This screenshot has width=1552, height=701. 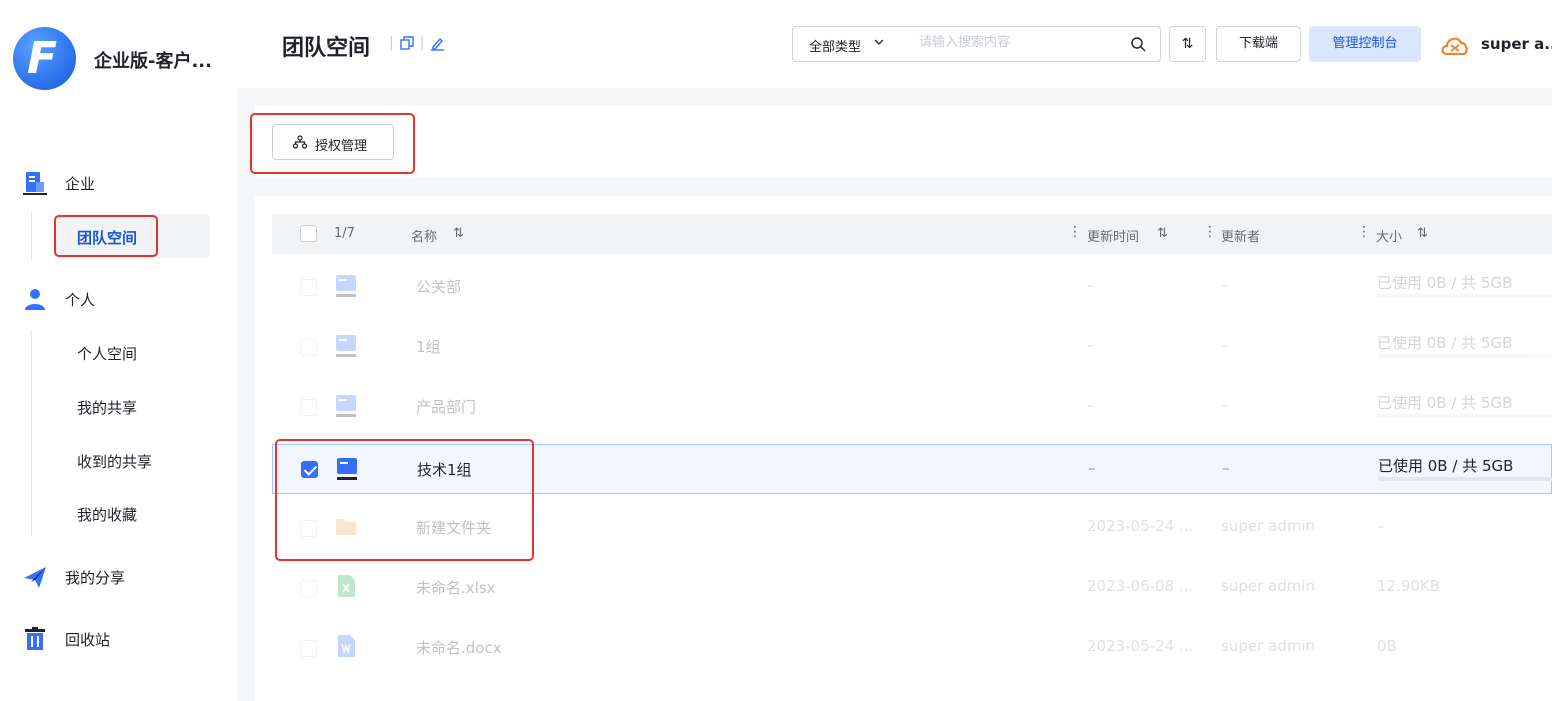 What do you see at coordinates (118, 638) in the screenshot?
I see `nav-group-recycle-bin: 回收站` at bounding box center [118, 638].